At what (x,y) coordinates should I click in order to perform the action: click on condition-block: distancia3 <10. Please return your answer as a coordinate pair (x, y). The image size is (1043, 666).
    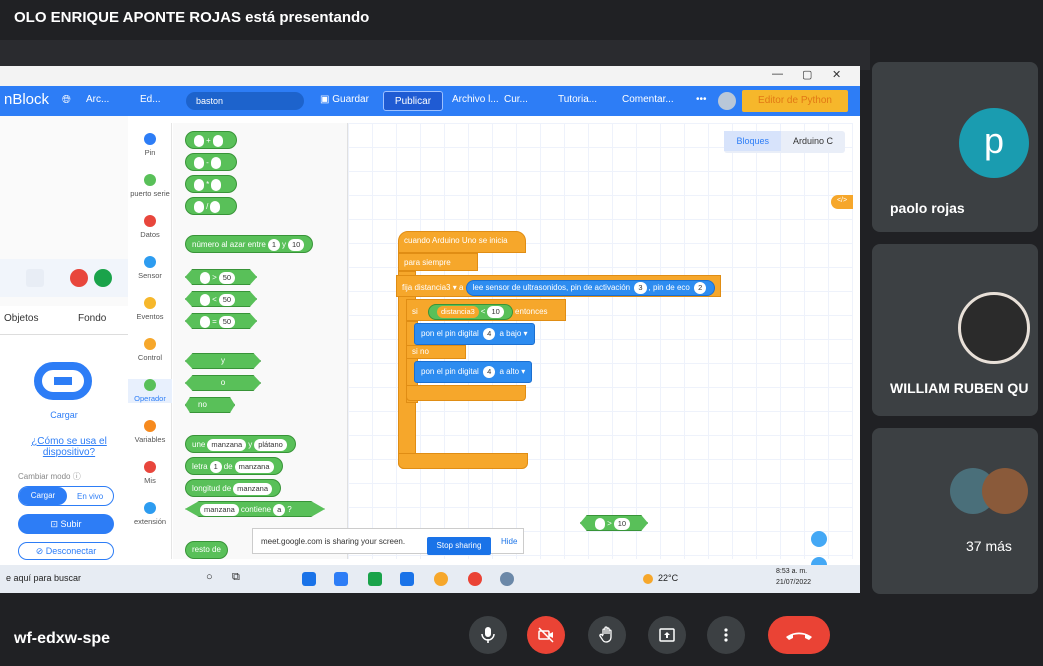
    Looking at the image, I should click on (470, 312).